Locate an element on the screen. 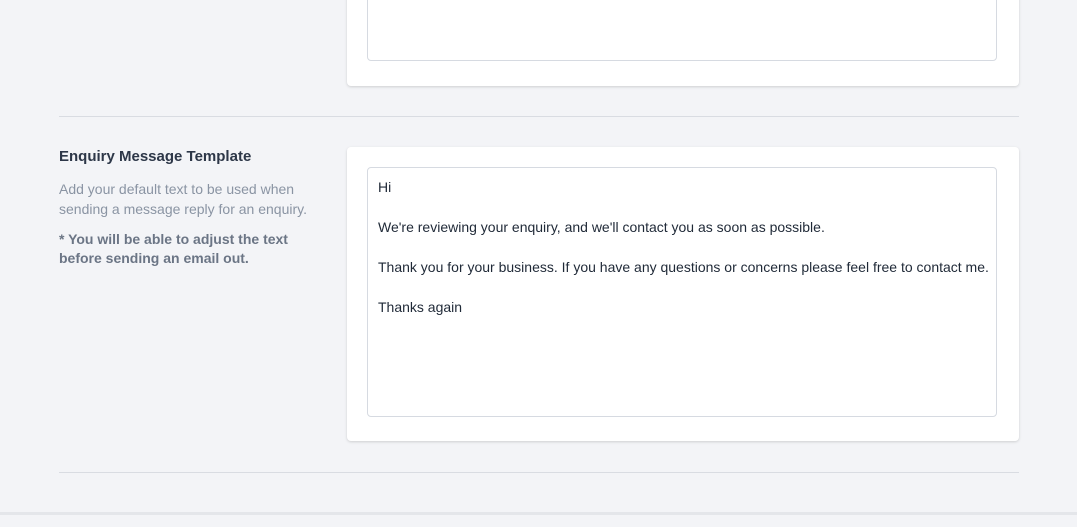 This screenshot has height=527, width=1077. previous-template-card is located at coordinates (683, 43).